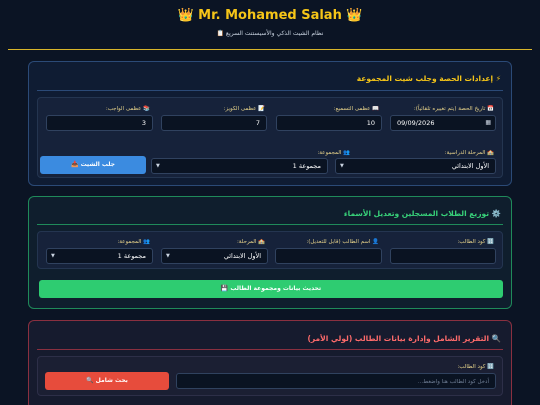  Describe the element at coordinates (99, 256) in the screenshot. I see `student-group-select: مجموعة 1 ▼` at that location.